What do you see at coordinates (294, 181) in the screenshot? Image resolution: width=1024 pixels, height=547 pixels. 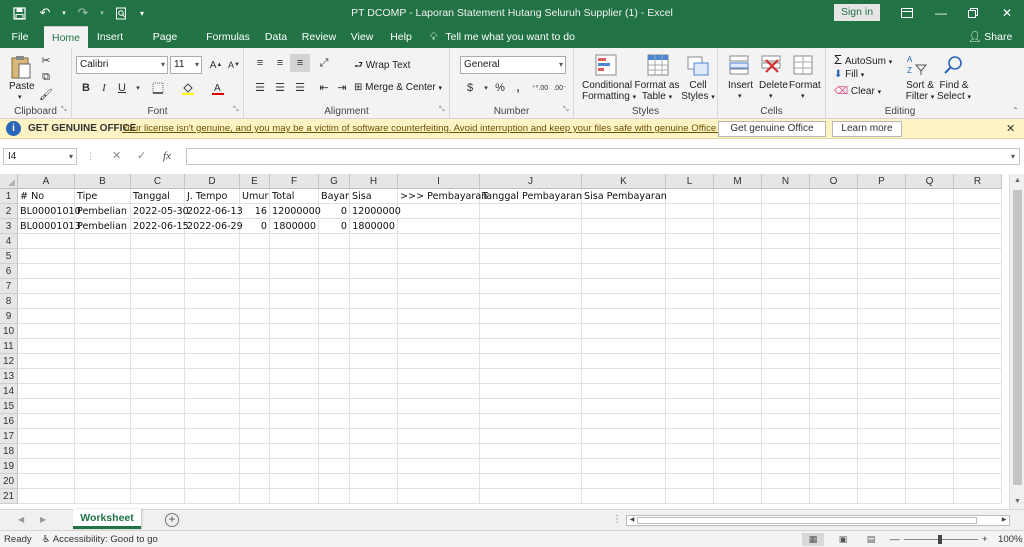 I see `column-header-f: F` at bounding box center [294, 181].